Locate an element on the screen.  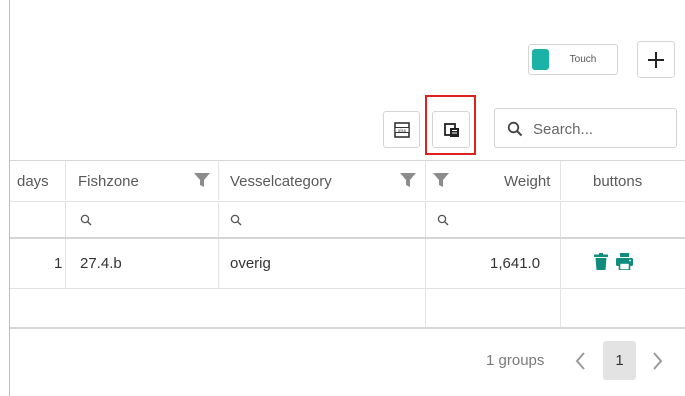
export-xlsx-button: xlsx is located at coordinates (401, 129).